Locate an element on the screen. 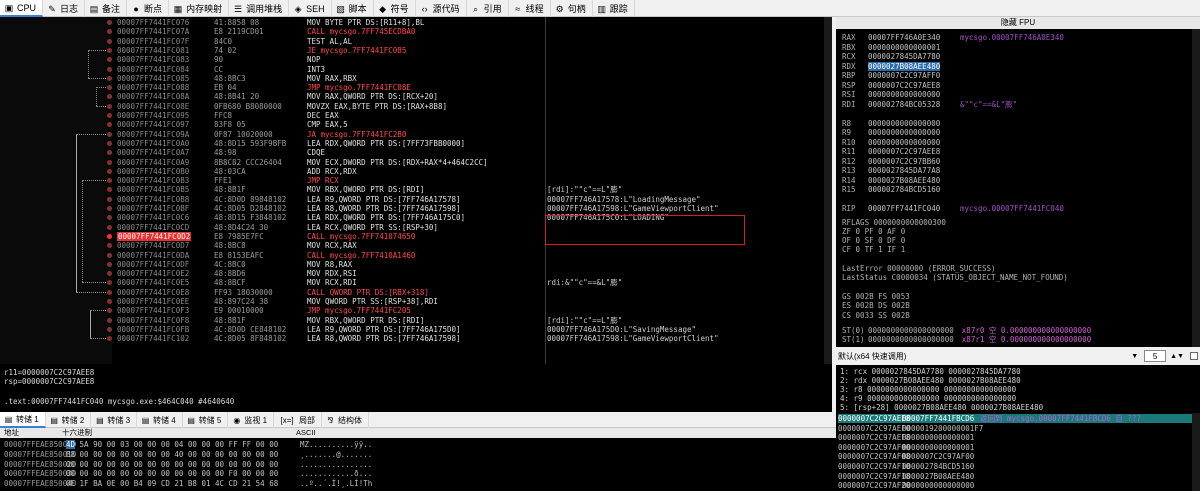 The image size is (1200, 491). register-value: 0000000000000001 is located at coordinates (904, 47).